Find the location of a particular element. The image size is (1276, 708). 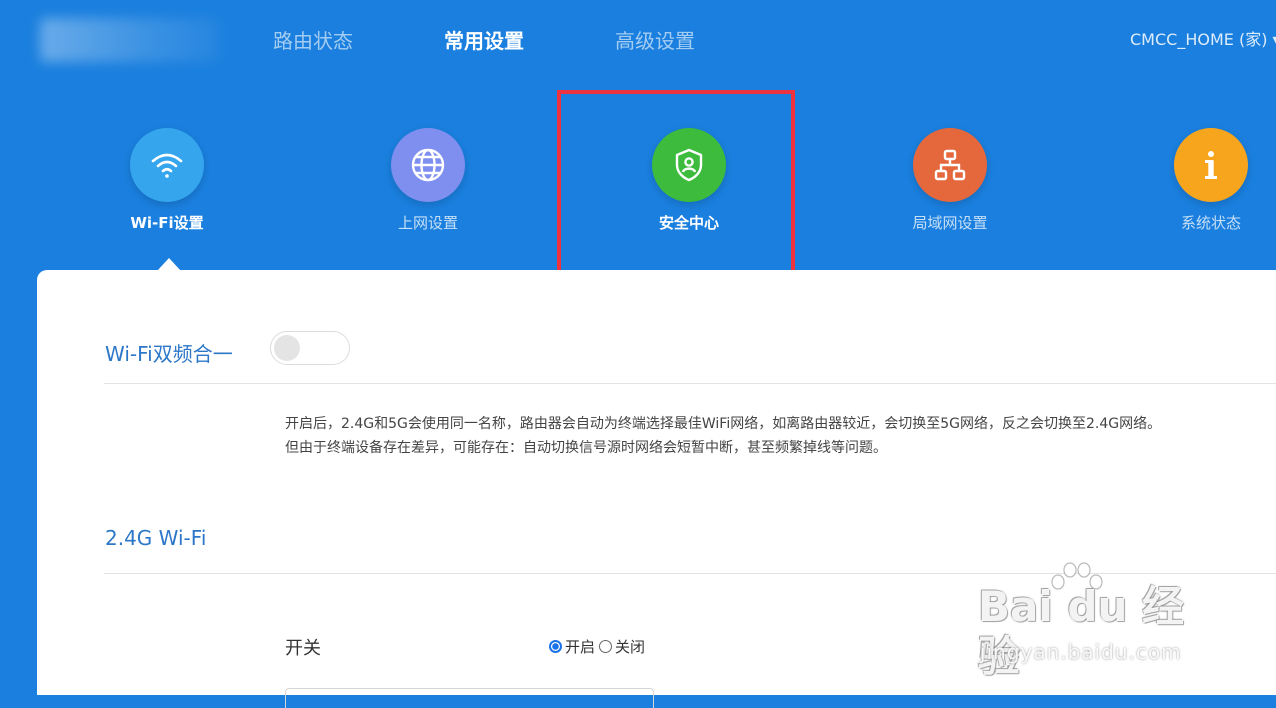

radio-on is located at coordinates (555, 646).